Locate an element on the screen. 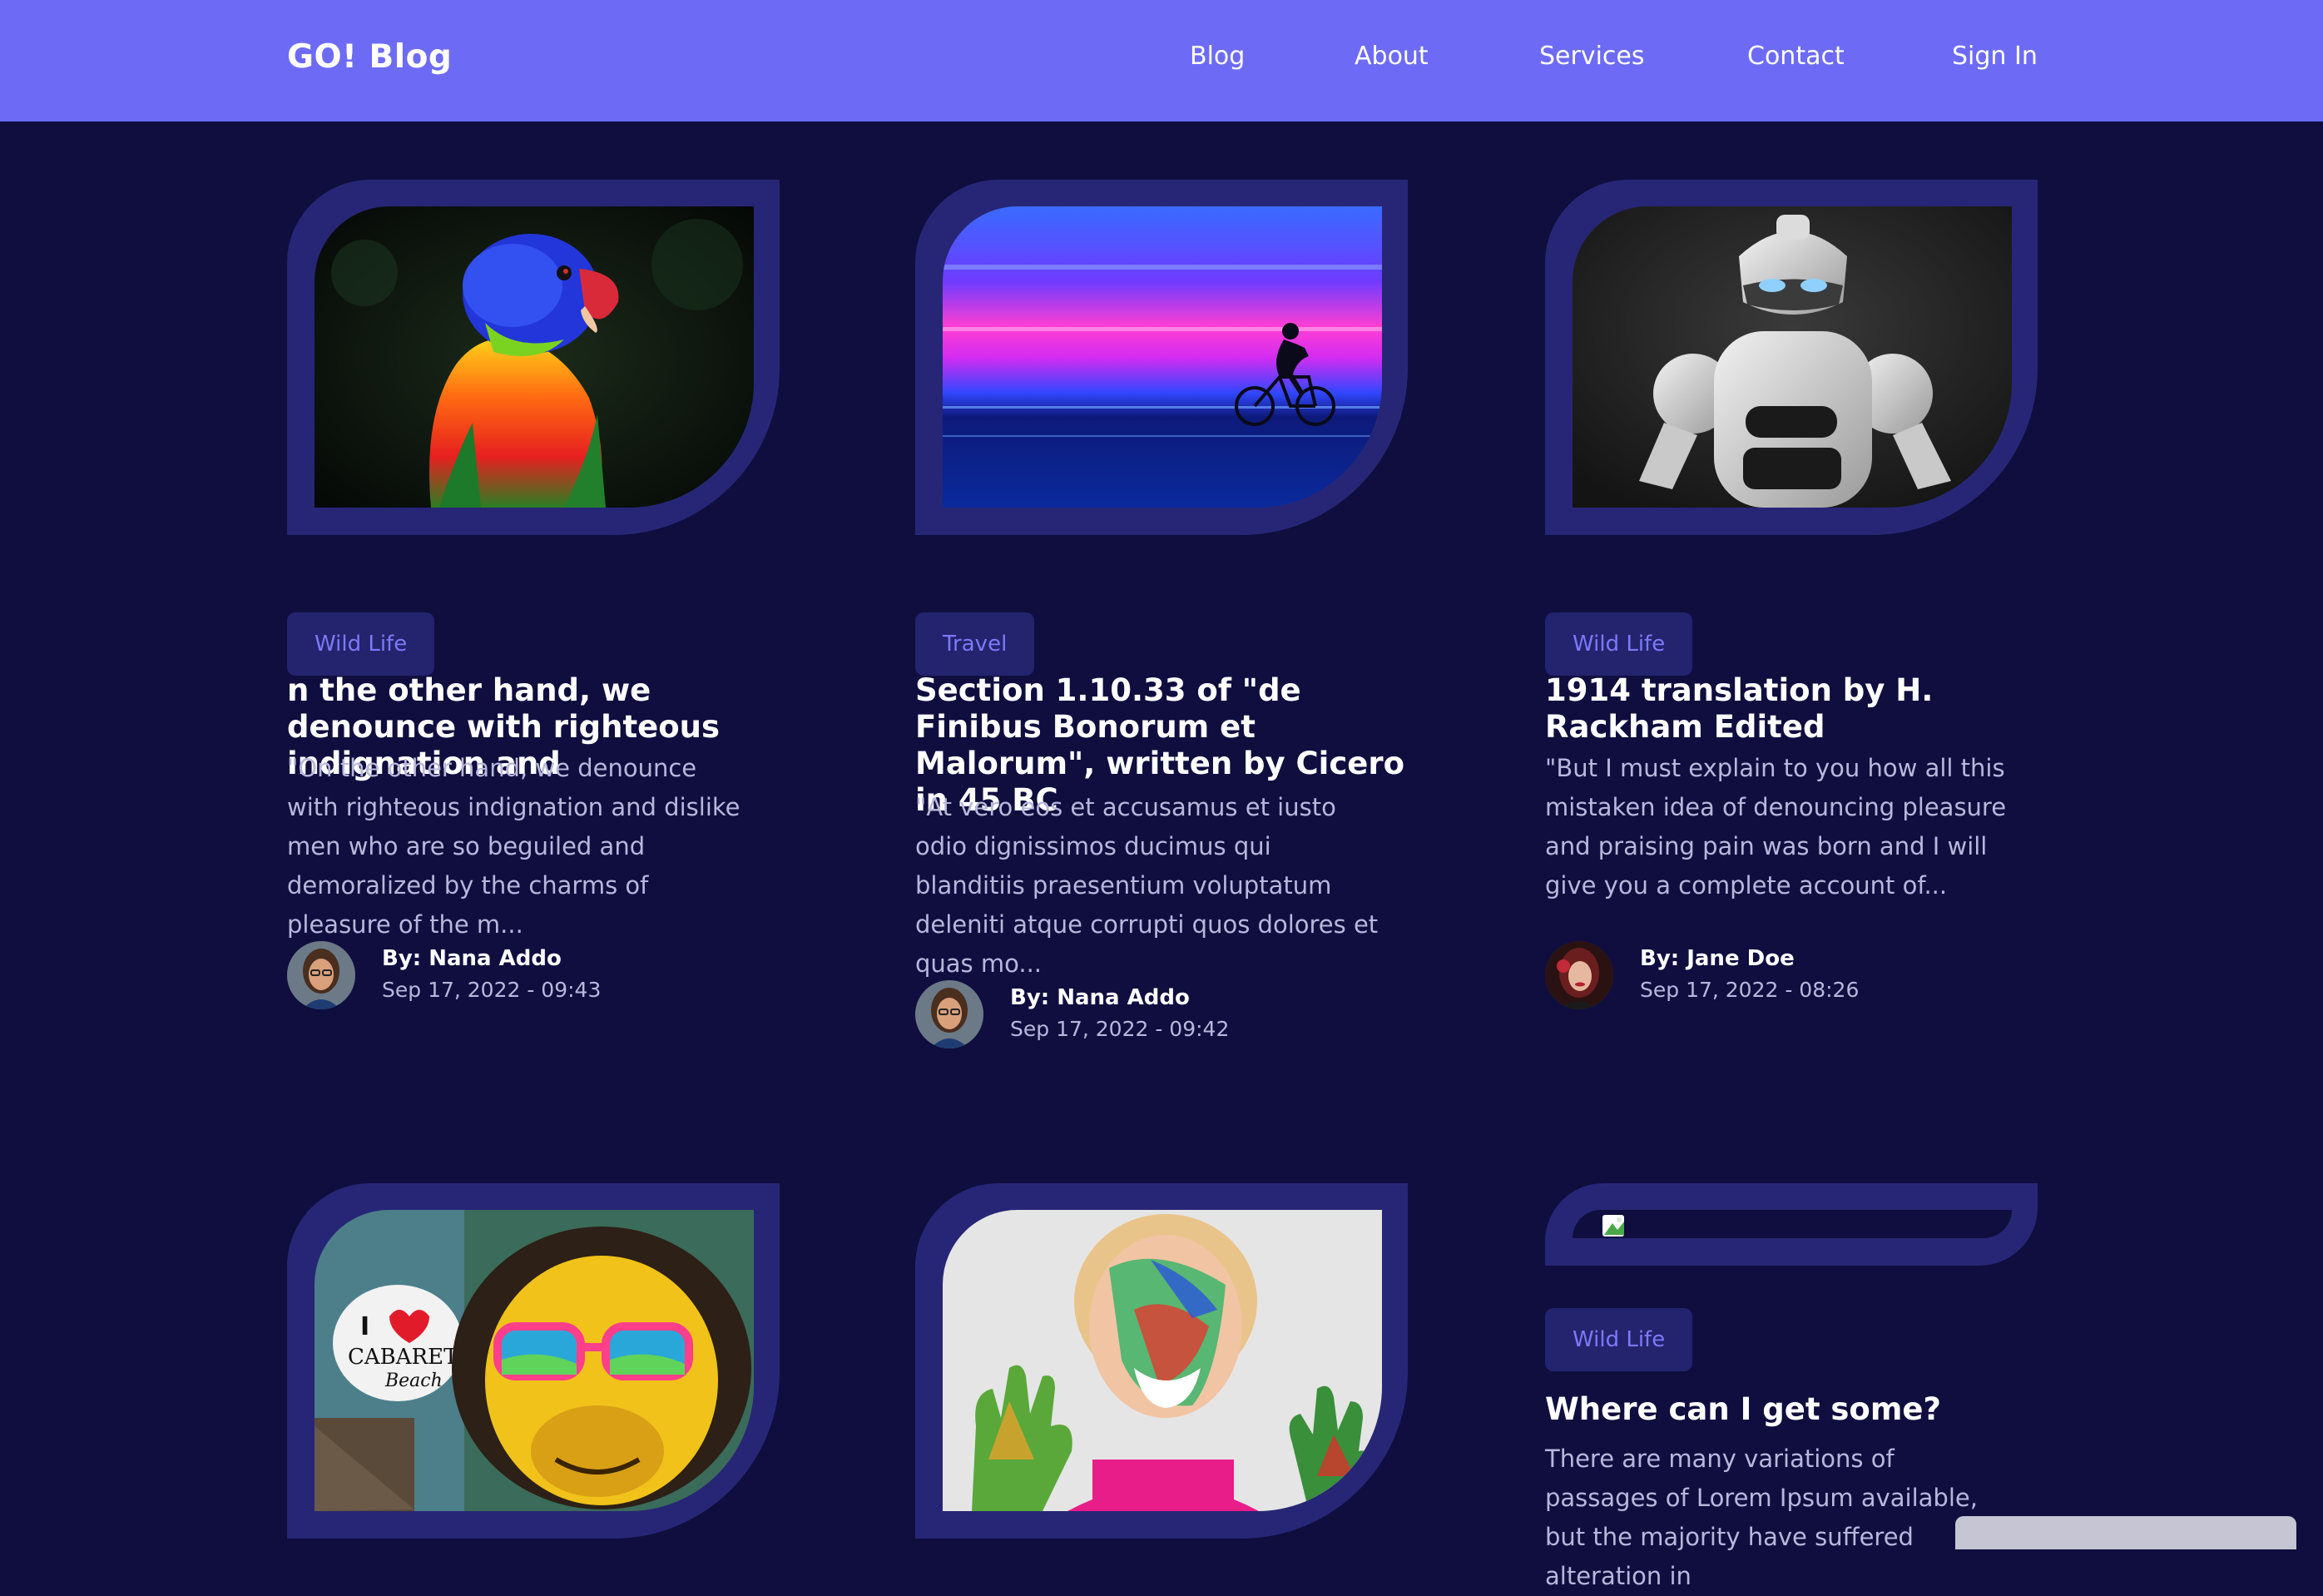  post-date: Sep 17, 2022 - 09:43 is located at coordinates (492, 990).